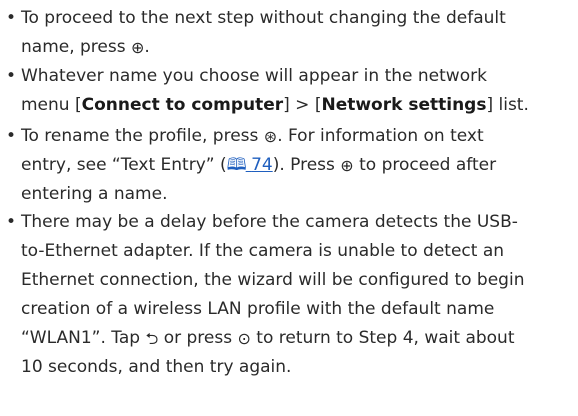 The width and height of the screenshot is (578, 416). What do you see at coordinates (236, 165) in the screenshot?
I see `book-icon: 🕮` at bounding box center [236, 165].